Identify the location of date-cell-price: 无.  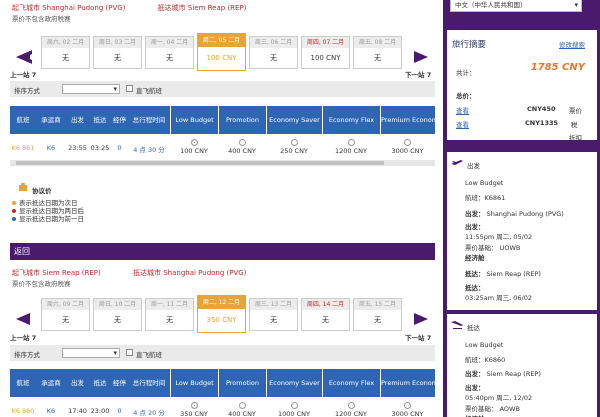
(65, 58).